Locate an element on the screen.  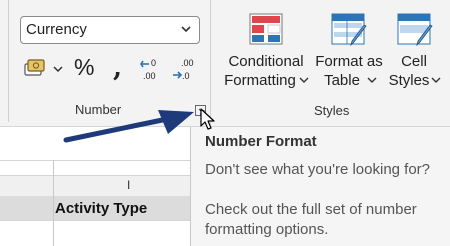
svg-text: .0 is located at coordinates (186, 76).